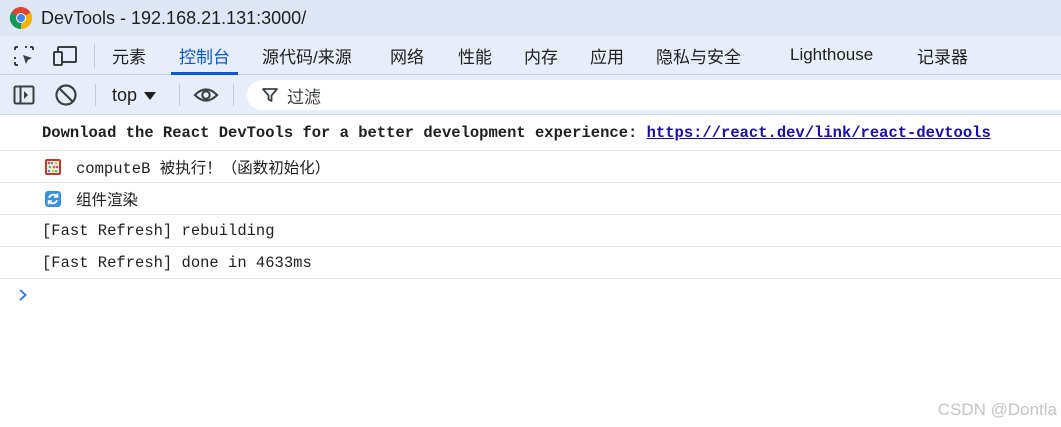 The height and width of the screenshot is (427, 1061). Describe the element at coordinates (150, 96) in the screenshot. I see `caret-down-icon` at that location.